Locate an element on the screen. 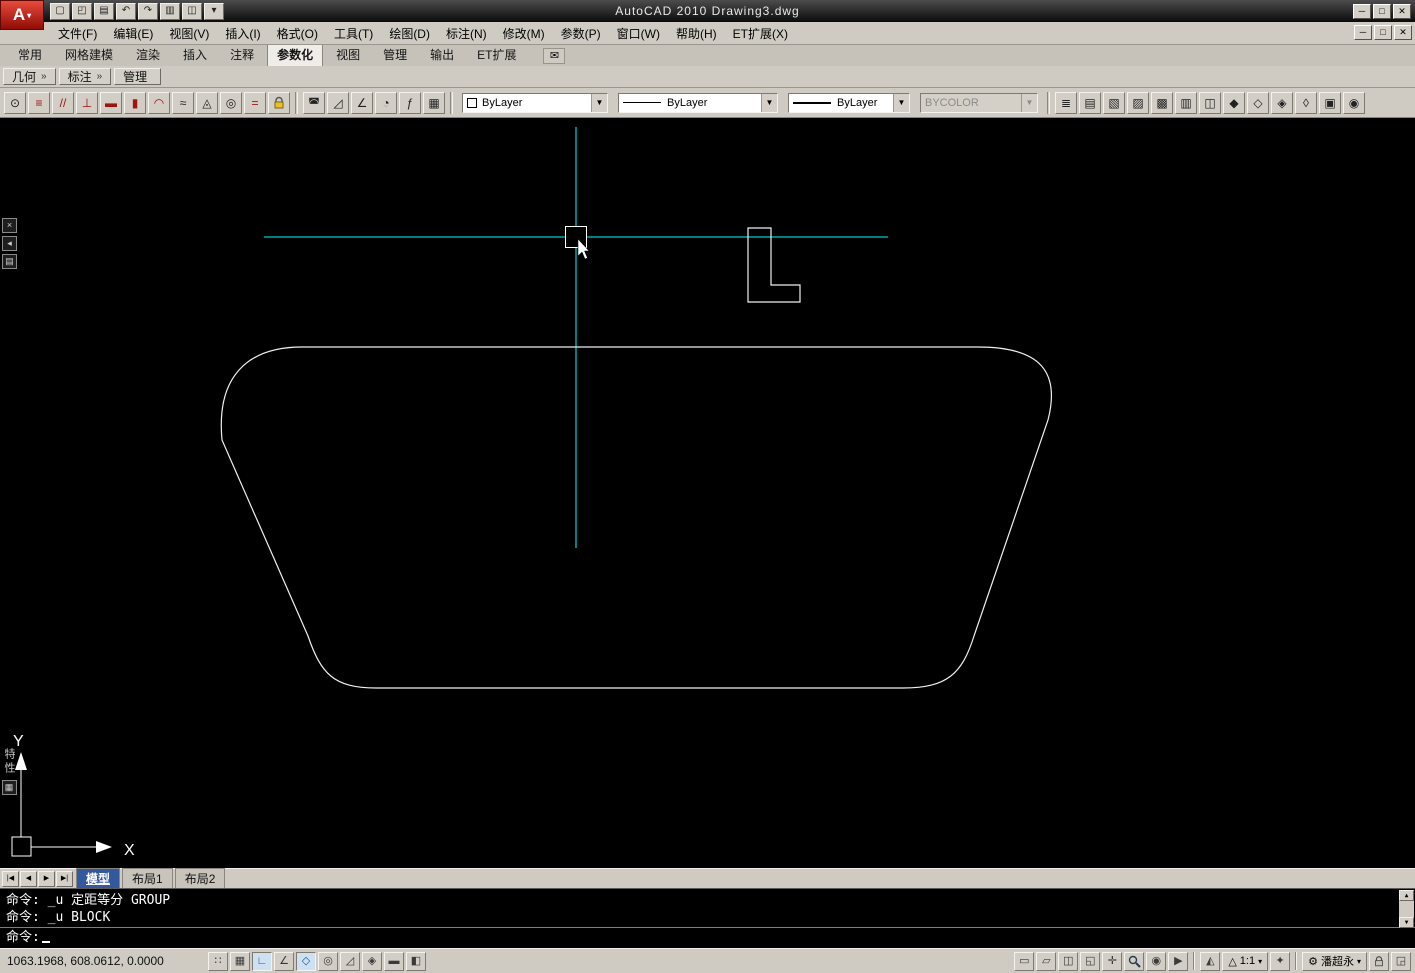 Image resolution: width=1415 pixels, height=973 pixels. annotation-visibility-button: ◭ is located at coordinates (1210, 961).